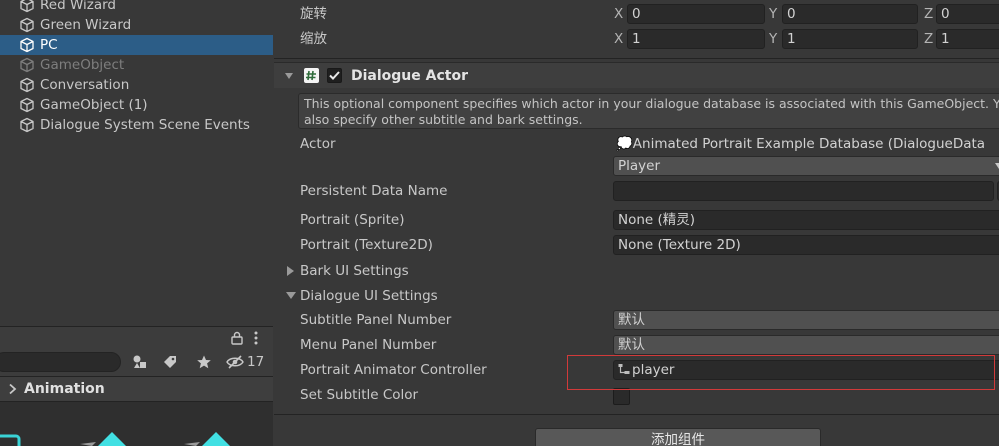 Image resolution: width=999 pixels, height=446 pixels. Describe the element at coordinates (78, 6) in the screenshot. I see `hierarchy-item-label: Red Wizard` at that location.